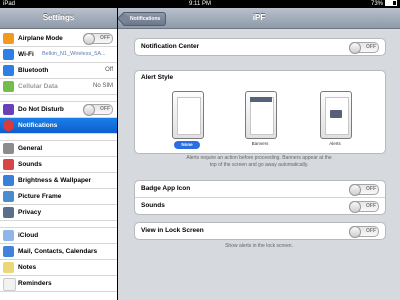 The height and width of the screenshot is (300, 400). I want to click on brightness-icon, so click(8, 180).